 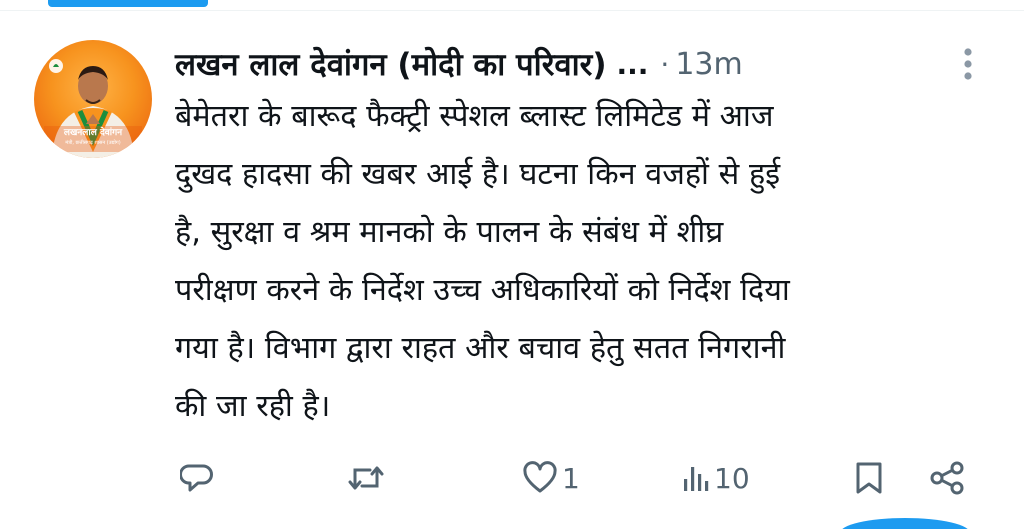 I want to click on avatar-caption: लखनलाल देवांगन, so click(x=93, y=133).